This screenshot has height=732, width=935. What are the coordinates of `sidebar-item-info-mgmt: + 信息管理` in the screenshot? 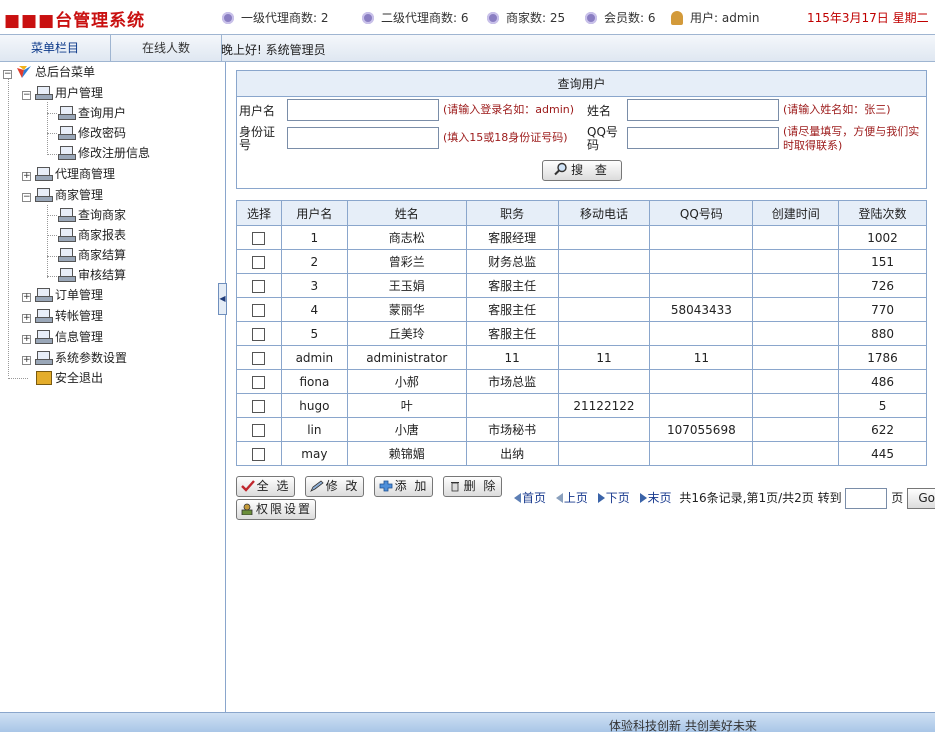 It's located at (62, 337).